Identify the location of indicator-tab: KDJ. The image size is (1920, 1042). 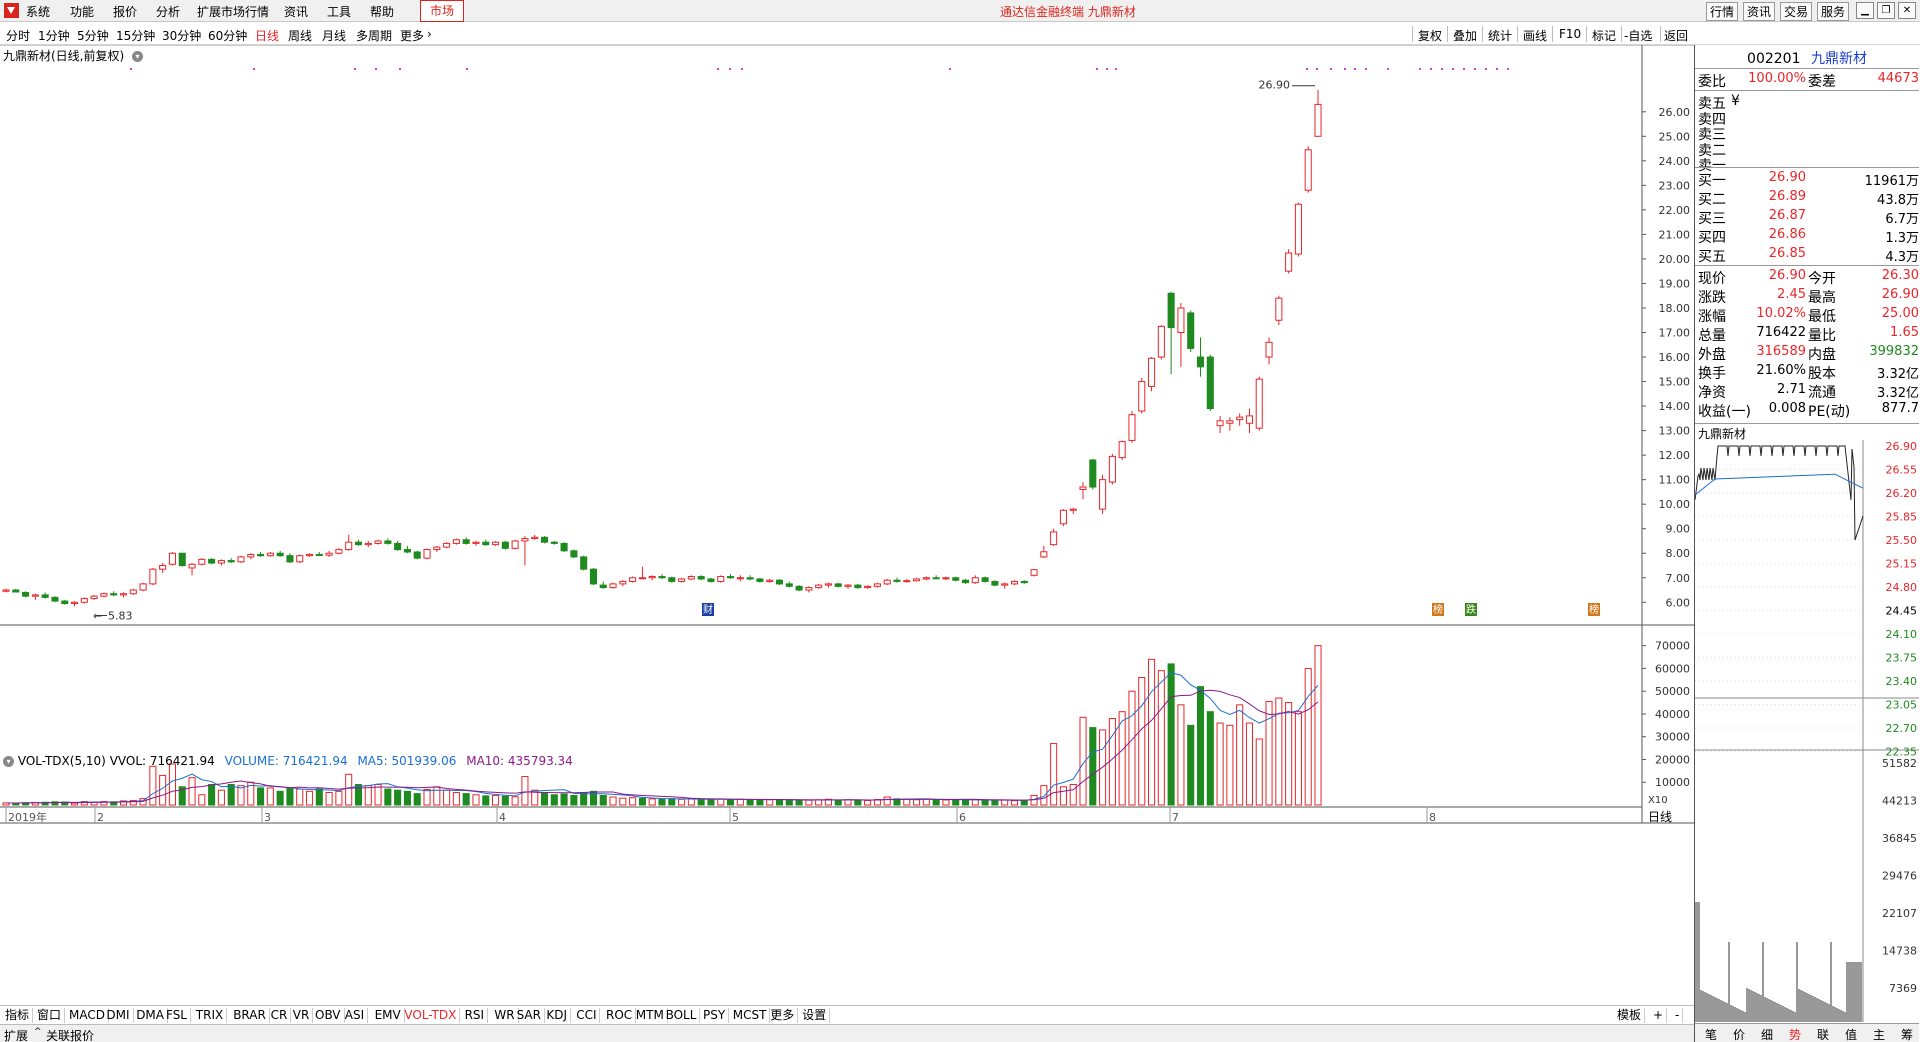
(557, 1015).